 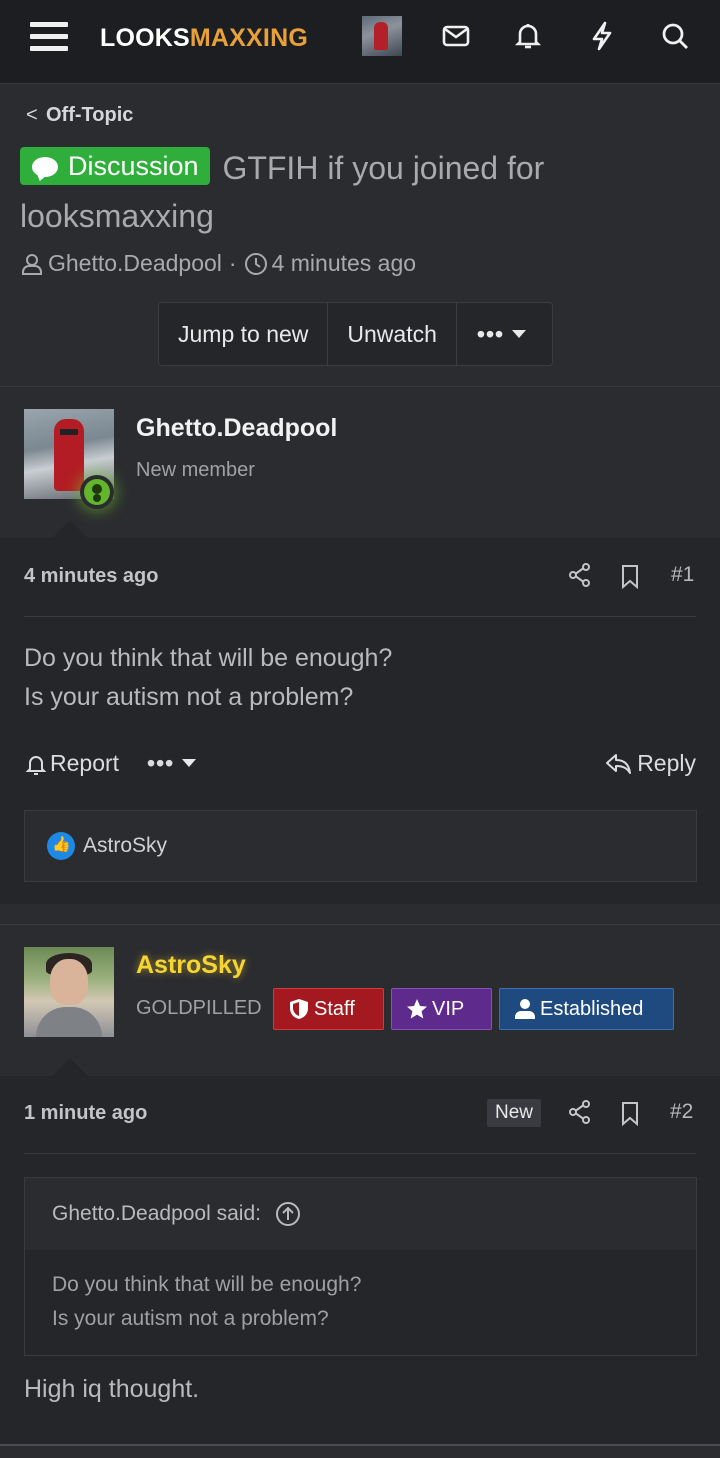 I want to click on vip-badge: VIP, so click(x=441, y=1009).